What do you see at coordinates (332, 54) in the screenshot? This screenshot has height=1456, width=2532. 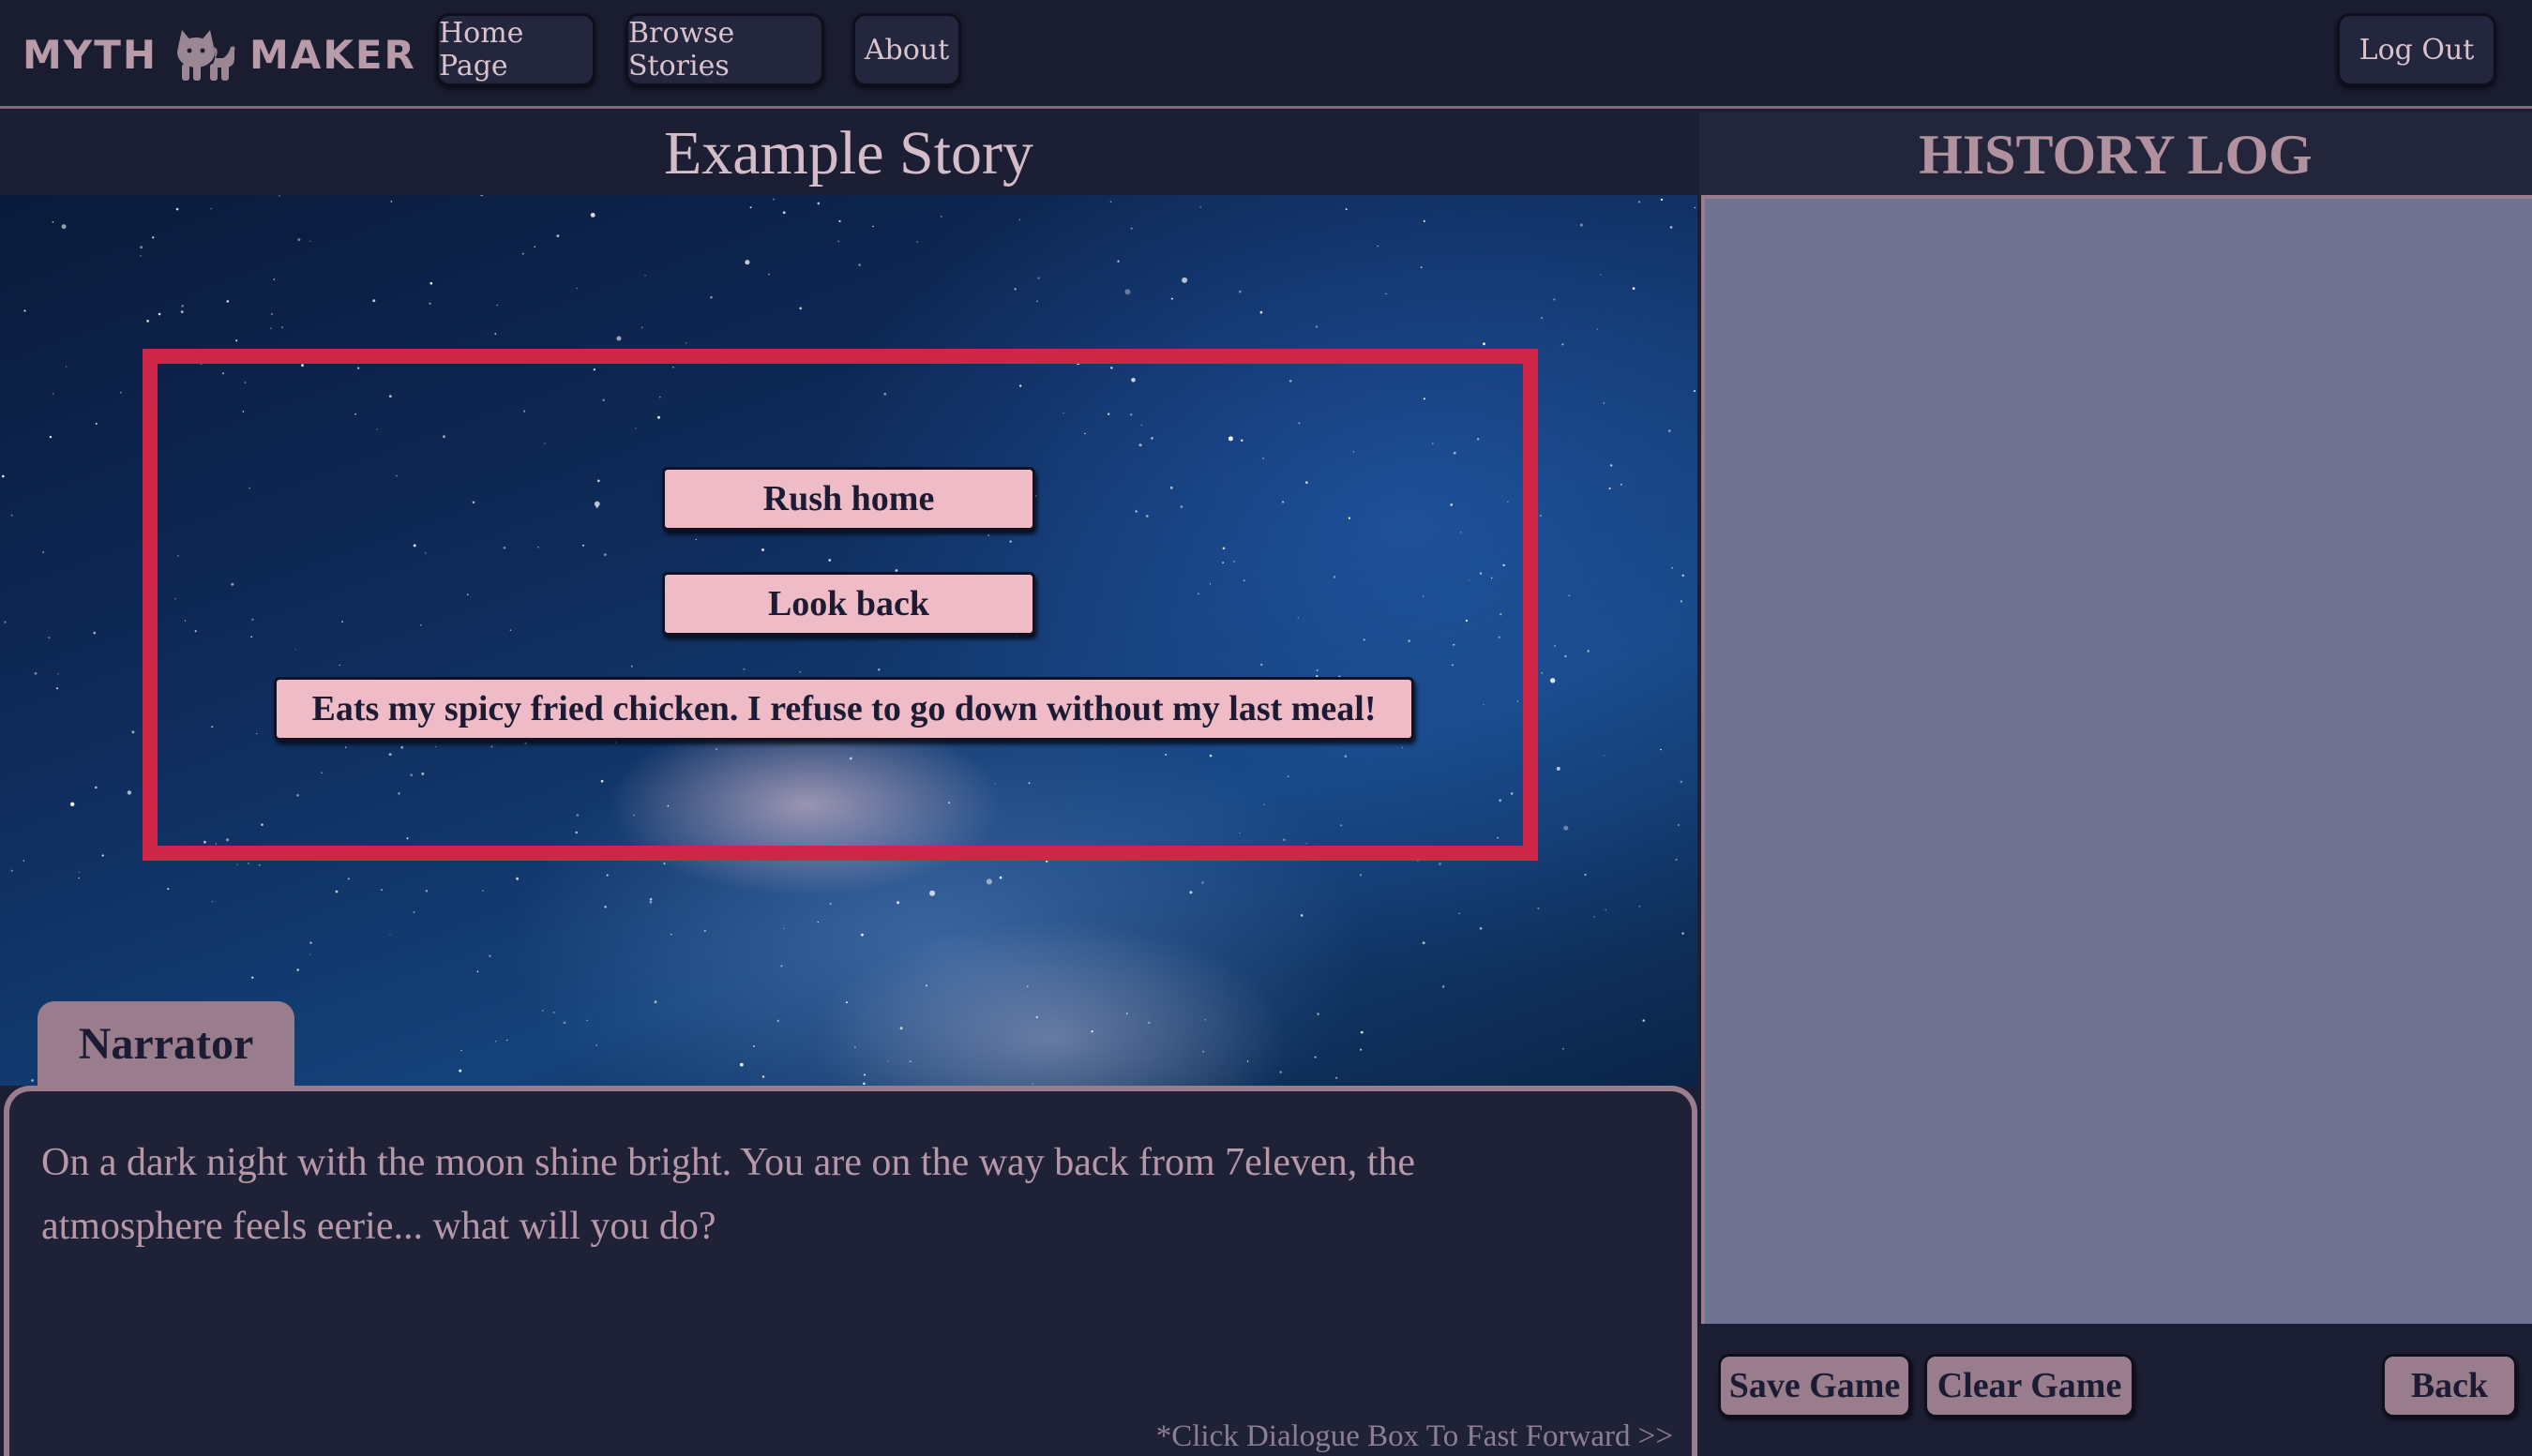 I see `logo-text-maker: MAKER` at bounding box center [332, 54].